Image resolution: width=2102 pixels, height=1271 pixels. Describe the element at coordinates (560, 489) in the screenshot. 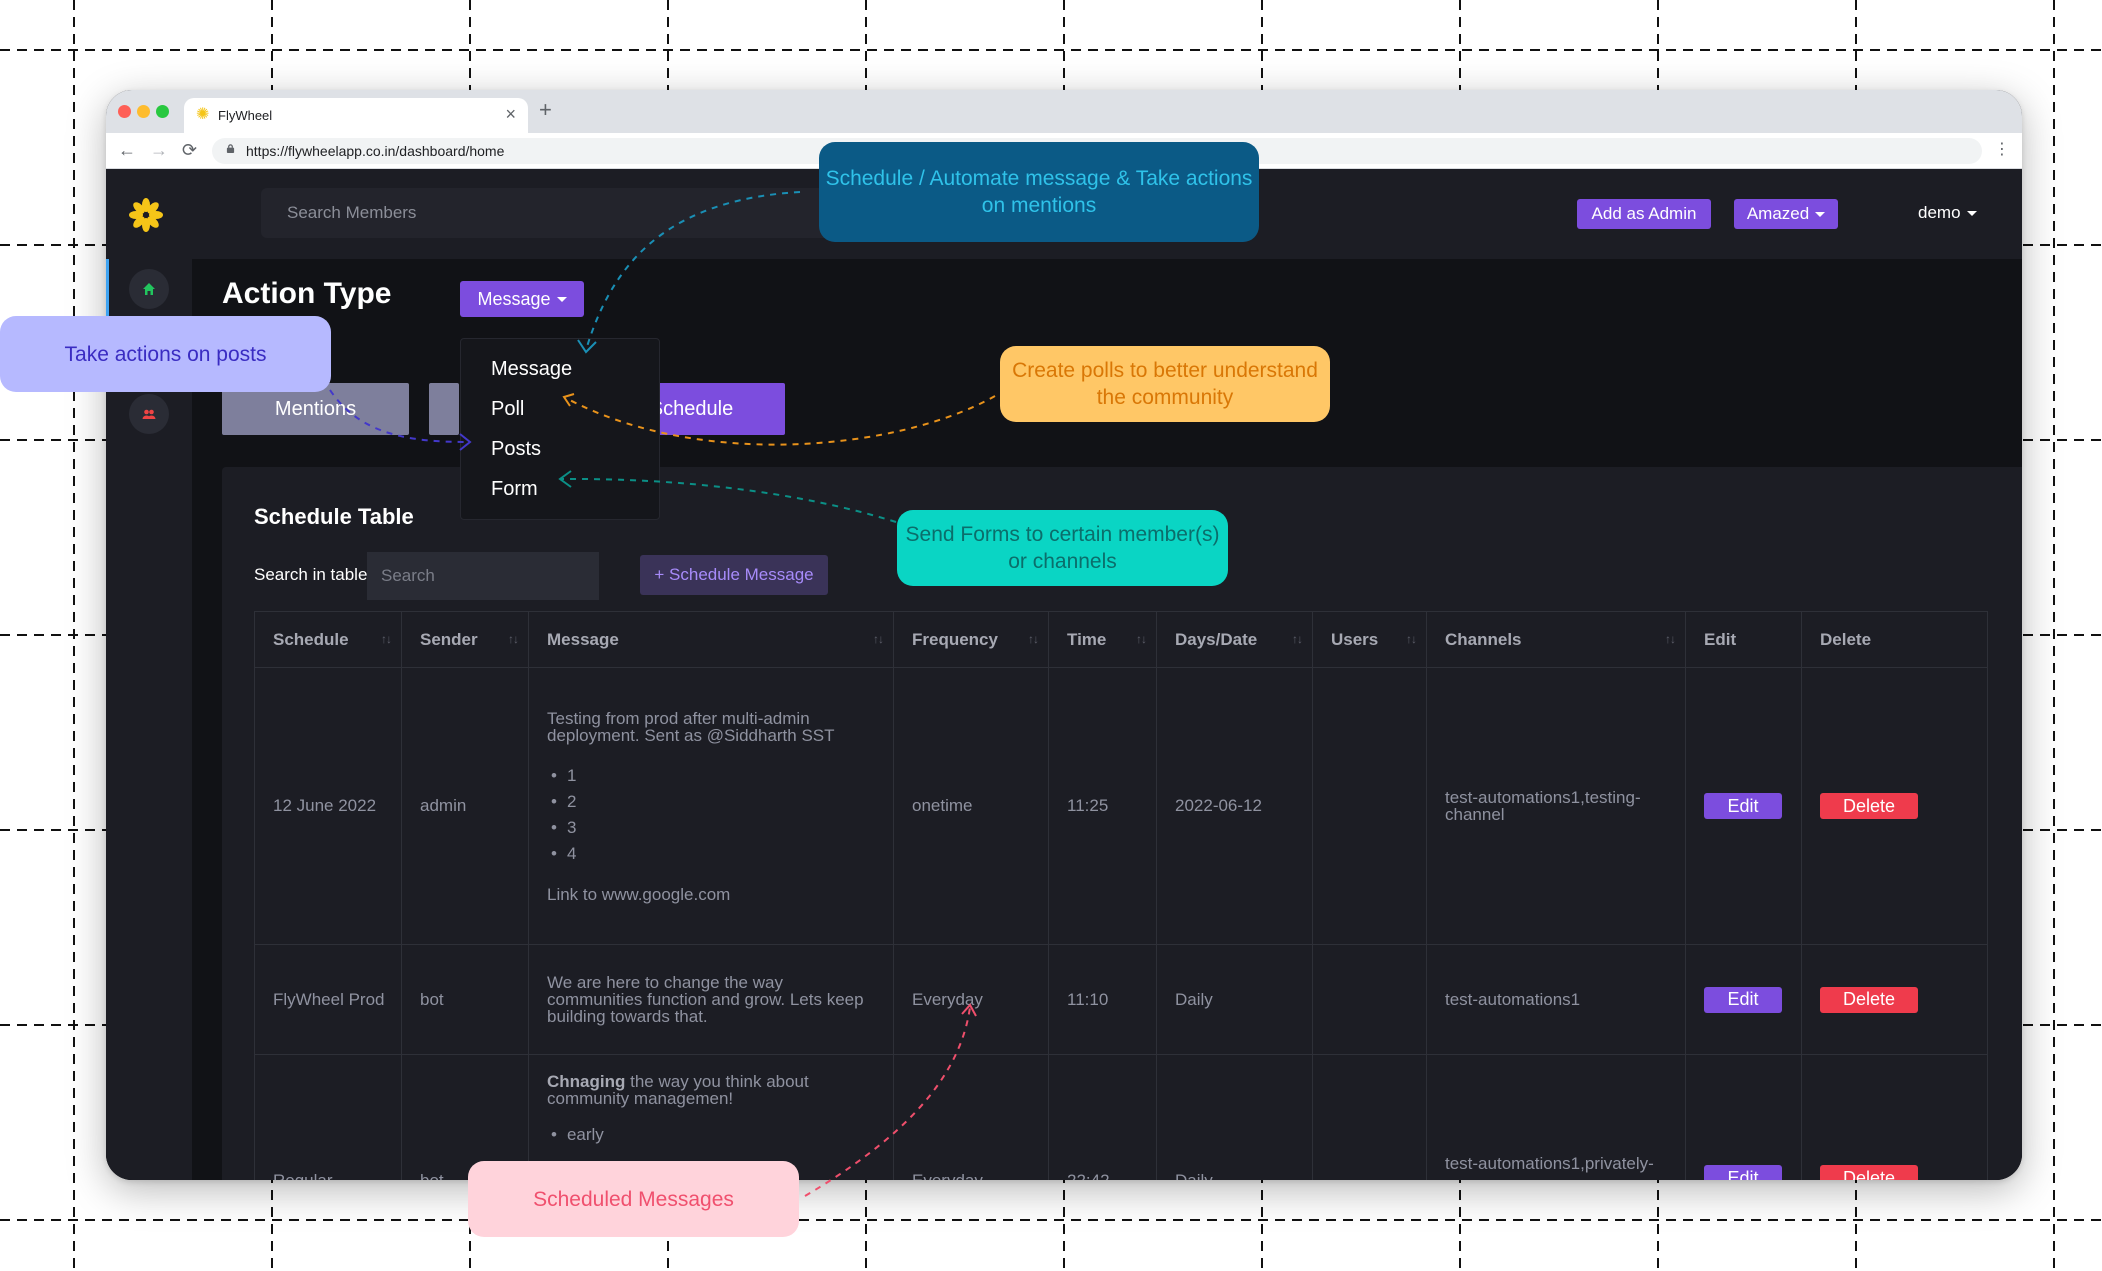

I see `menu-item-form: Form` at that location.